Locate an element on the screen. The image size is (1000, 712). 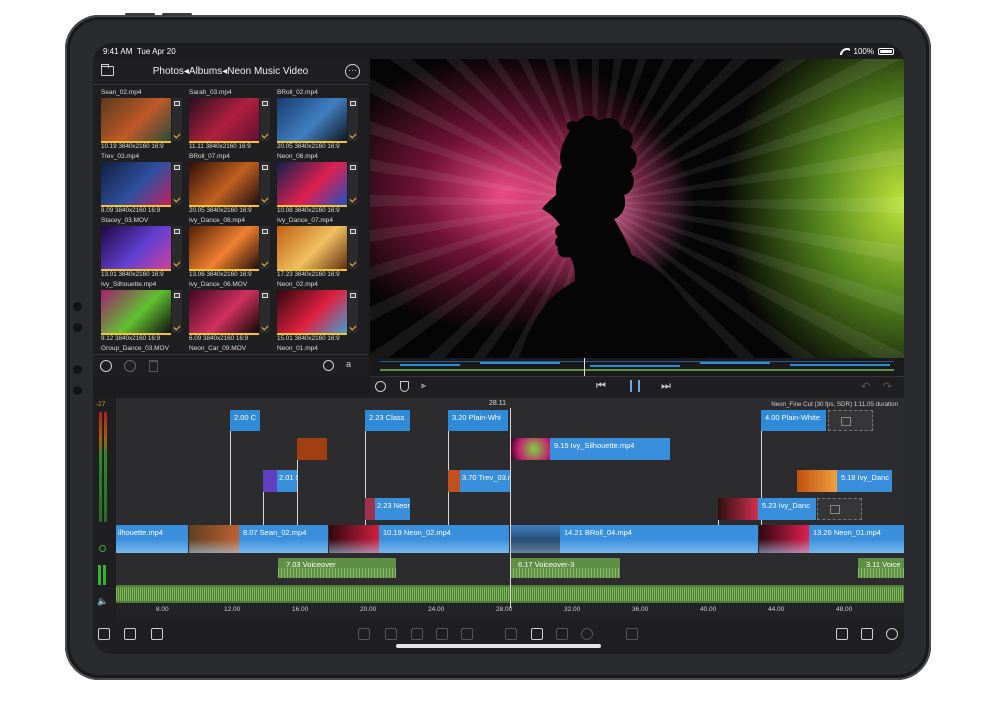
media-clip: BRoll_07.mp4 20.05 3840x2160 16:9 is located at coordinates (231, 185).